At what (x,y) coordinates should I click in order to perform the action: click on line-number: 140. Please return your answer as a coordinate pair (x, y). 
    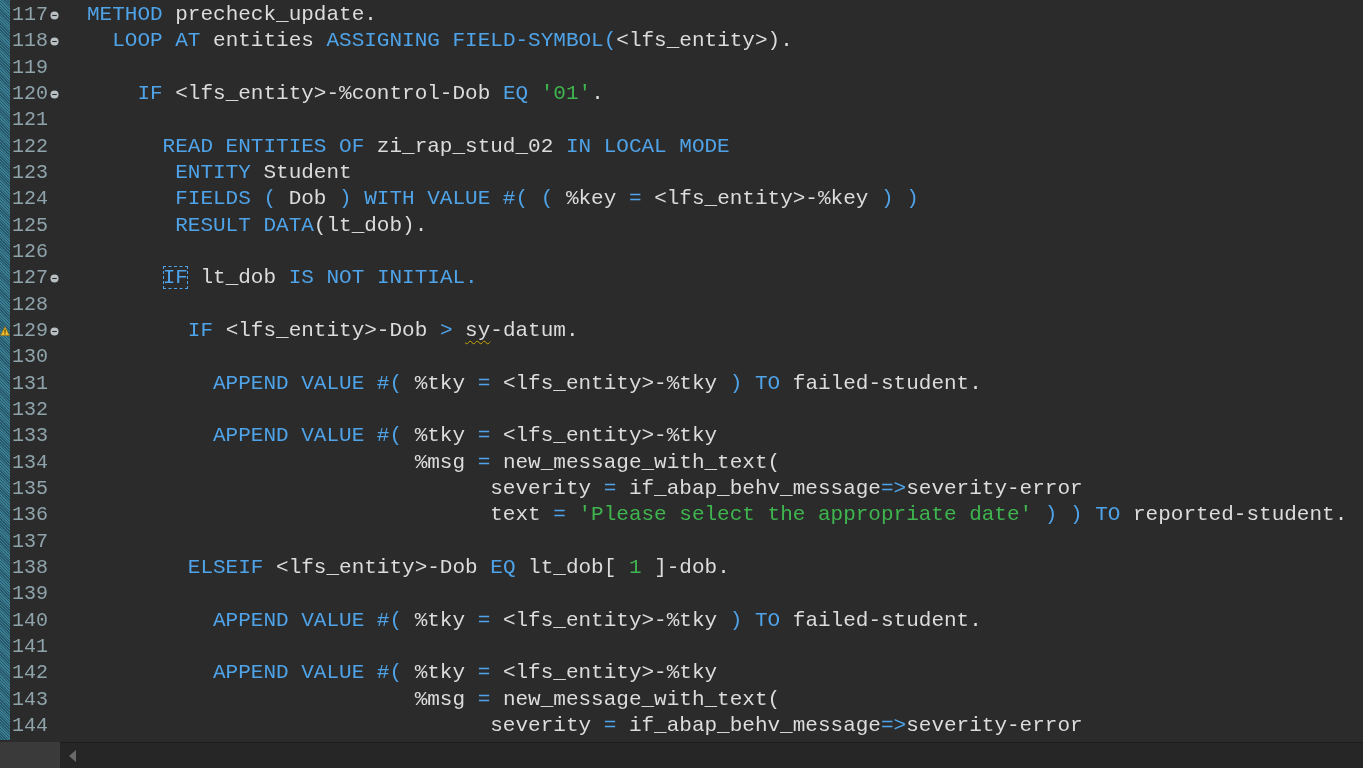
    Looking at the image, I should click on (30, 620).